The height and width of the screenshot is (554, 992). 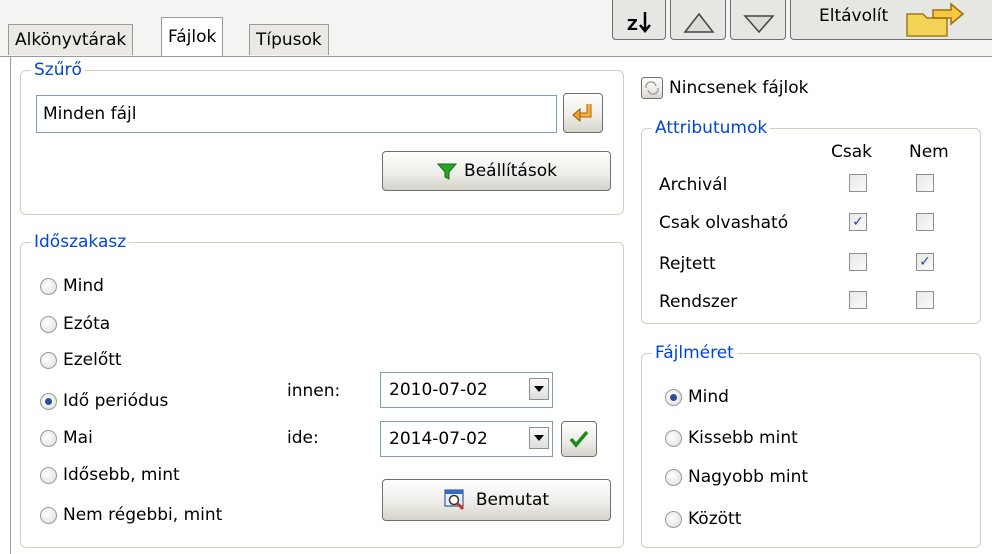 I want to click on attribute-label-readonly: Csak olvasható, so click(x=724, y=223).